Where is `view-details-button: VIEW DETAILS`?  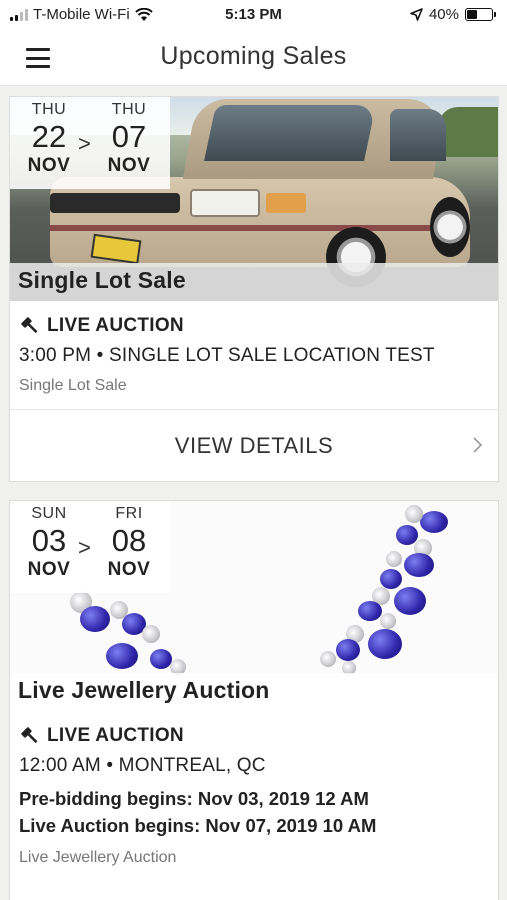
view-details-button: VIEW DETAILS is located at coordinates (254, 445).